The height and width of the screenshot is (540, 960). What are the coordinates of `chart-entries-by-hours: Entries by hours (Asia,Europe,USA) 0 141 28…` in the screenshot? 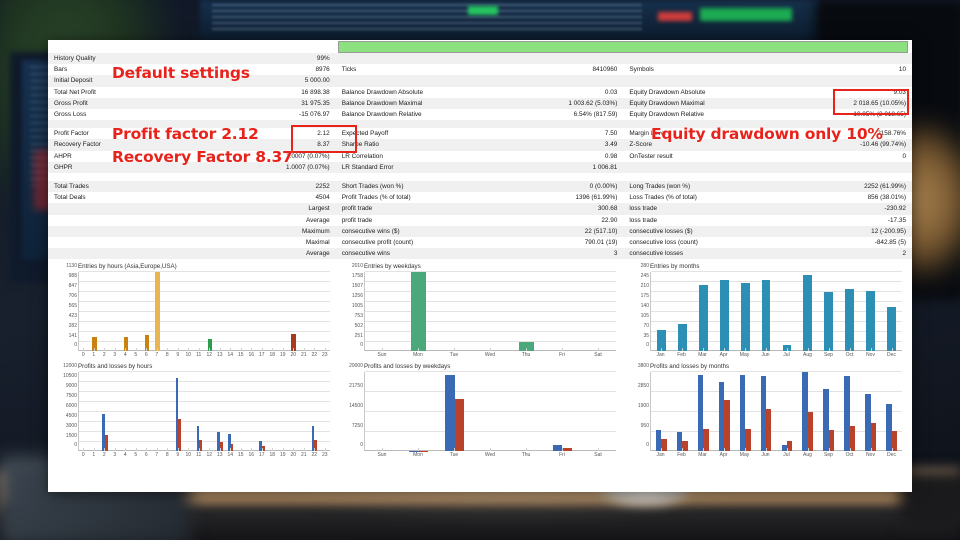 It's located at (194, 313).